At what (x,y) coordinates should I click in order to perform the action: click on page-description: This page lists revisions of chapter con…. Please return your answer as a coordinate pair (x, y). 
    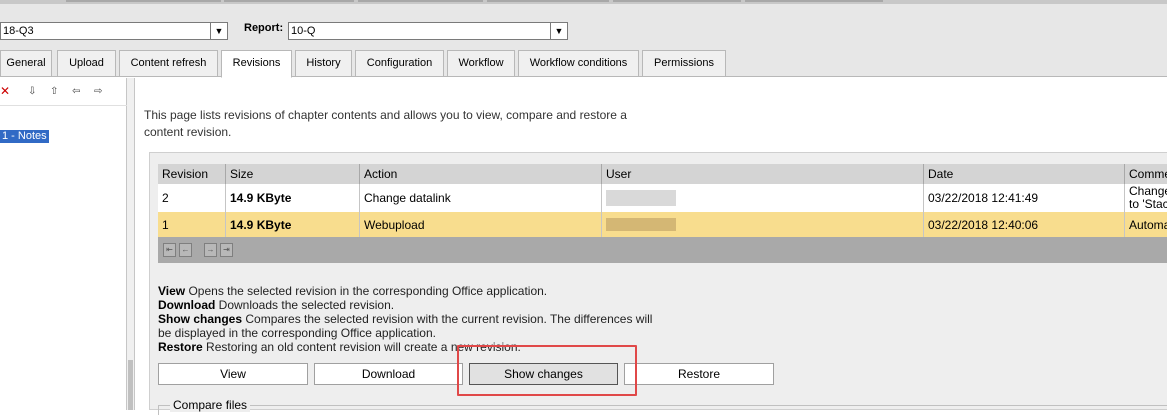
    Looking at the image, I should click on (385, 123).